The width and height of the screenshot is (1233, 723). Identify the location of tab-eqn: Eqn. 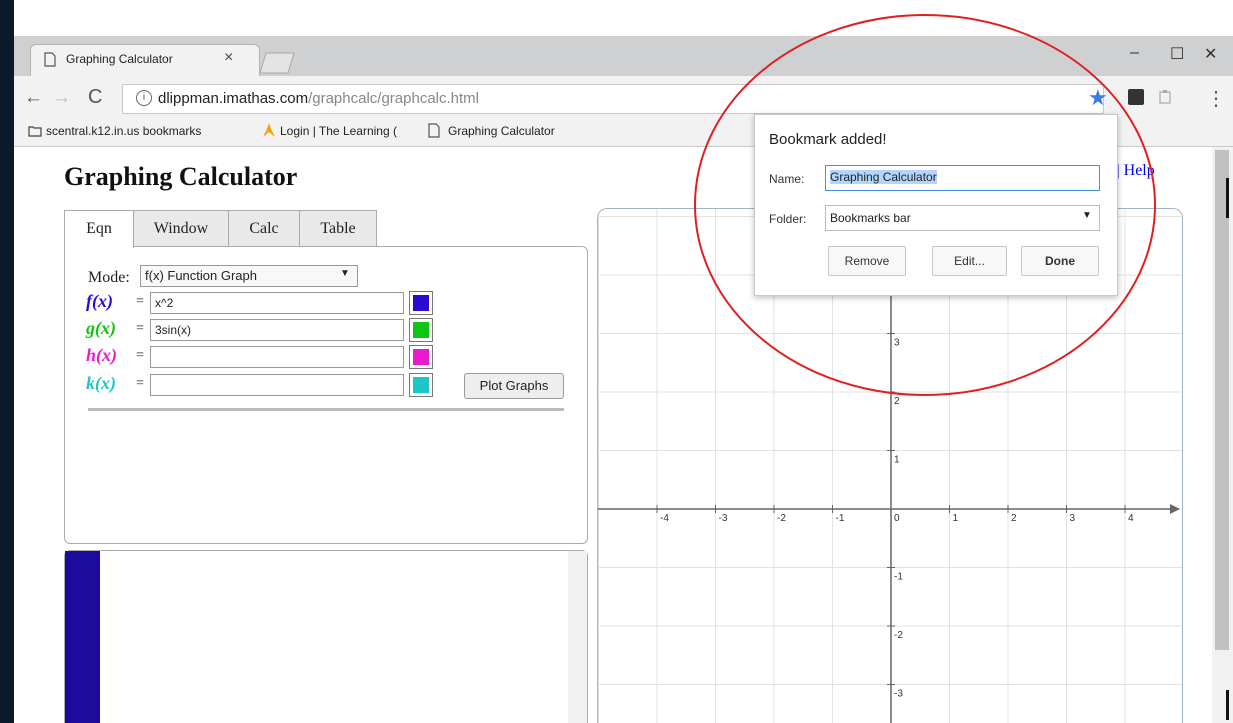
(99, 229).